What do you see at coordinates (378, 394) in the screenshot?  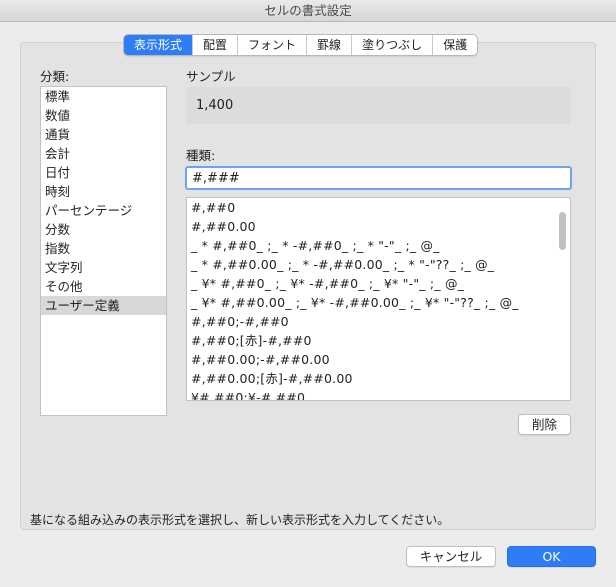 I see `format-item: ¥#,##0;¥-#,##0` at bounding box center [378, 394].